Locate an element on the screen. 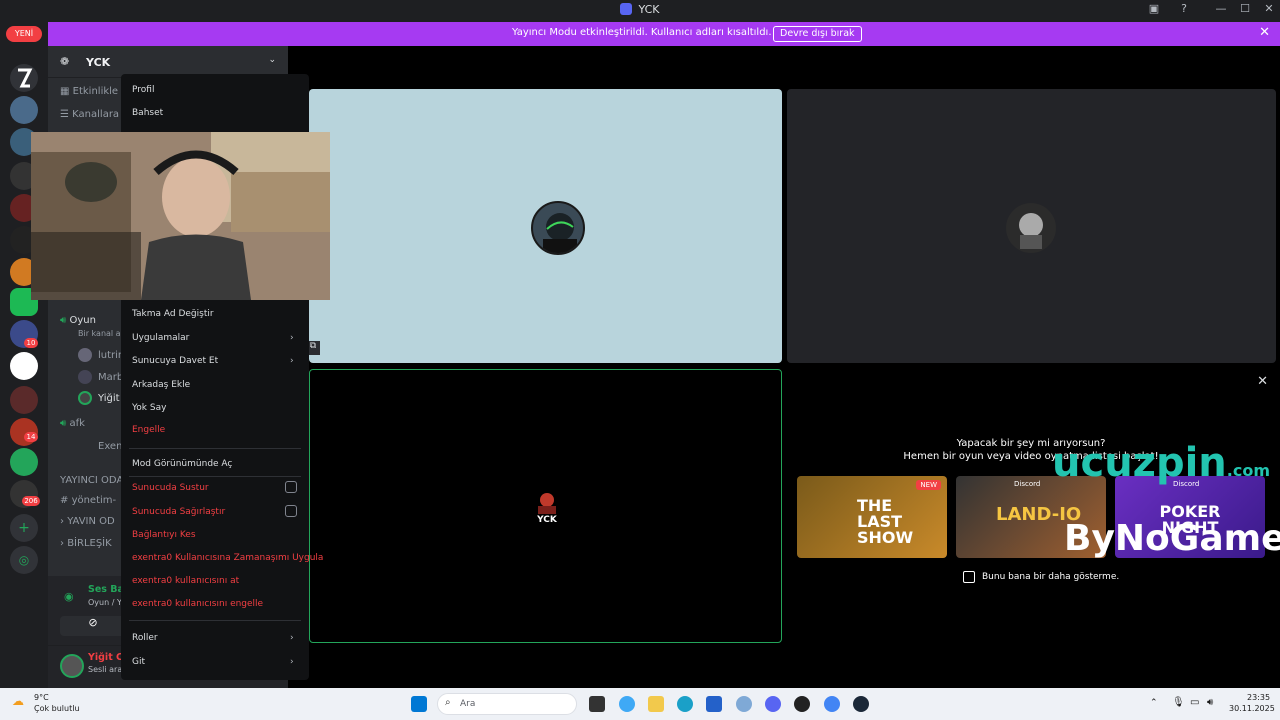  minimize-button: — is located at coordinates (1221, 10).